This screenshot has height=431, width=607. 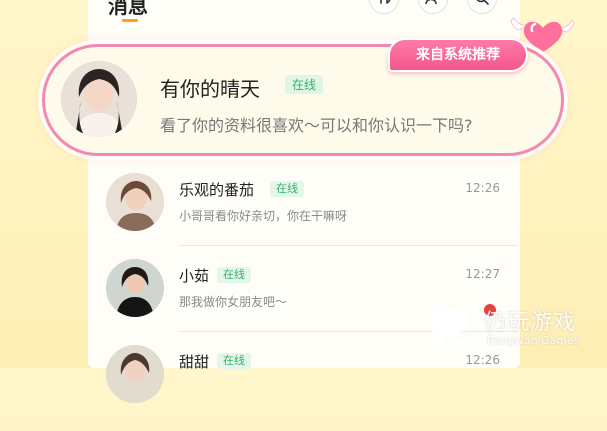 I want to click on divider, so click(x=348, y=245).